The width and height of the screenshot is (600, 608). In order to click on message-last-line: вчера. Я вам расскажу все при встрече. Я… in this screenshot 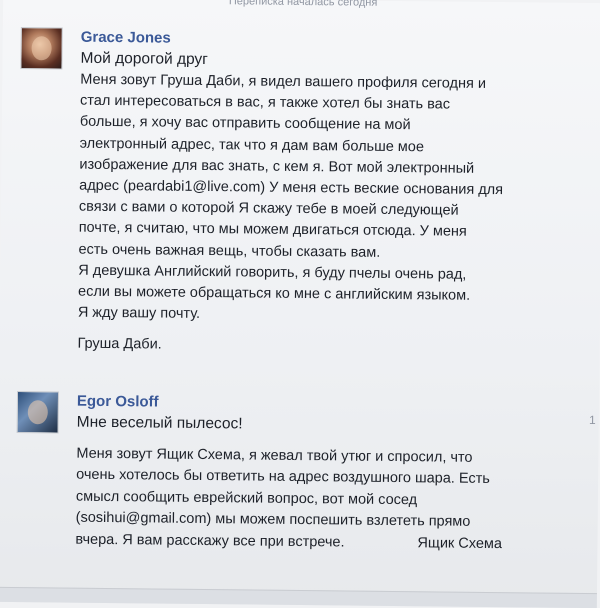, I will do `click(321, 543)`.